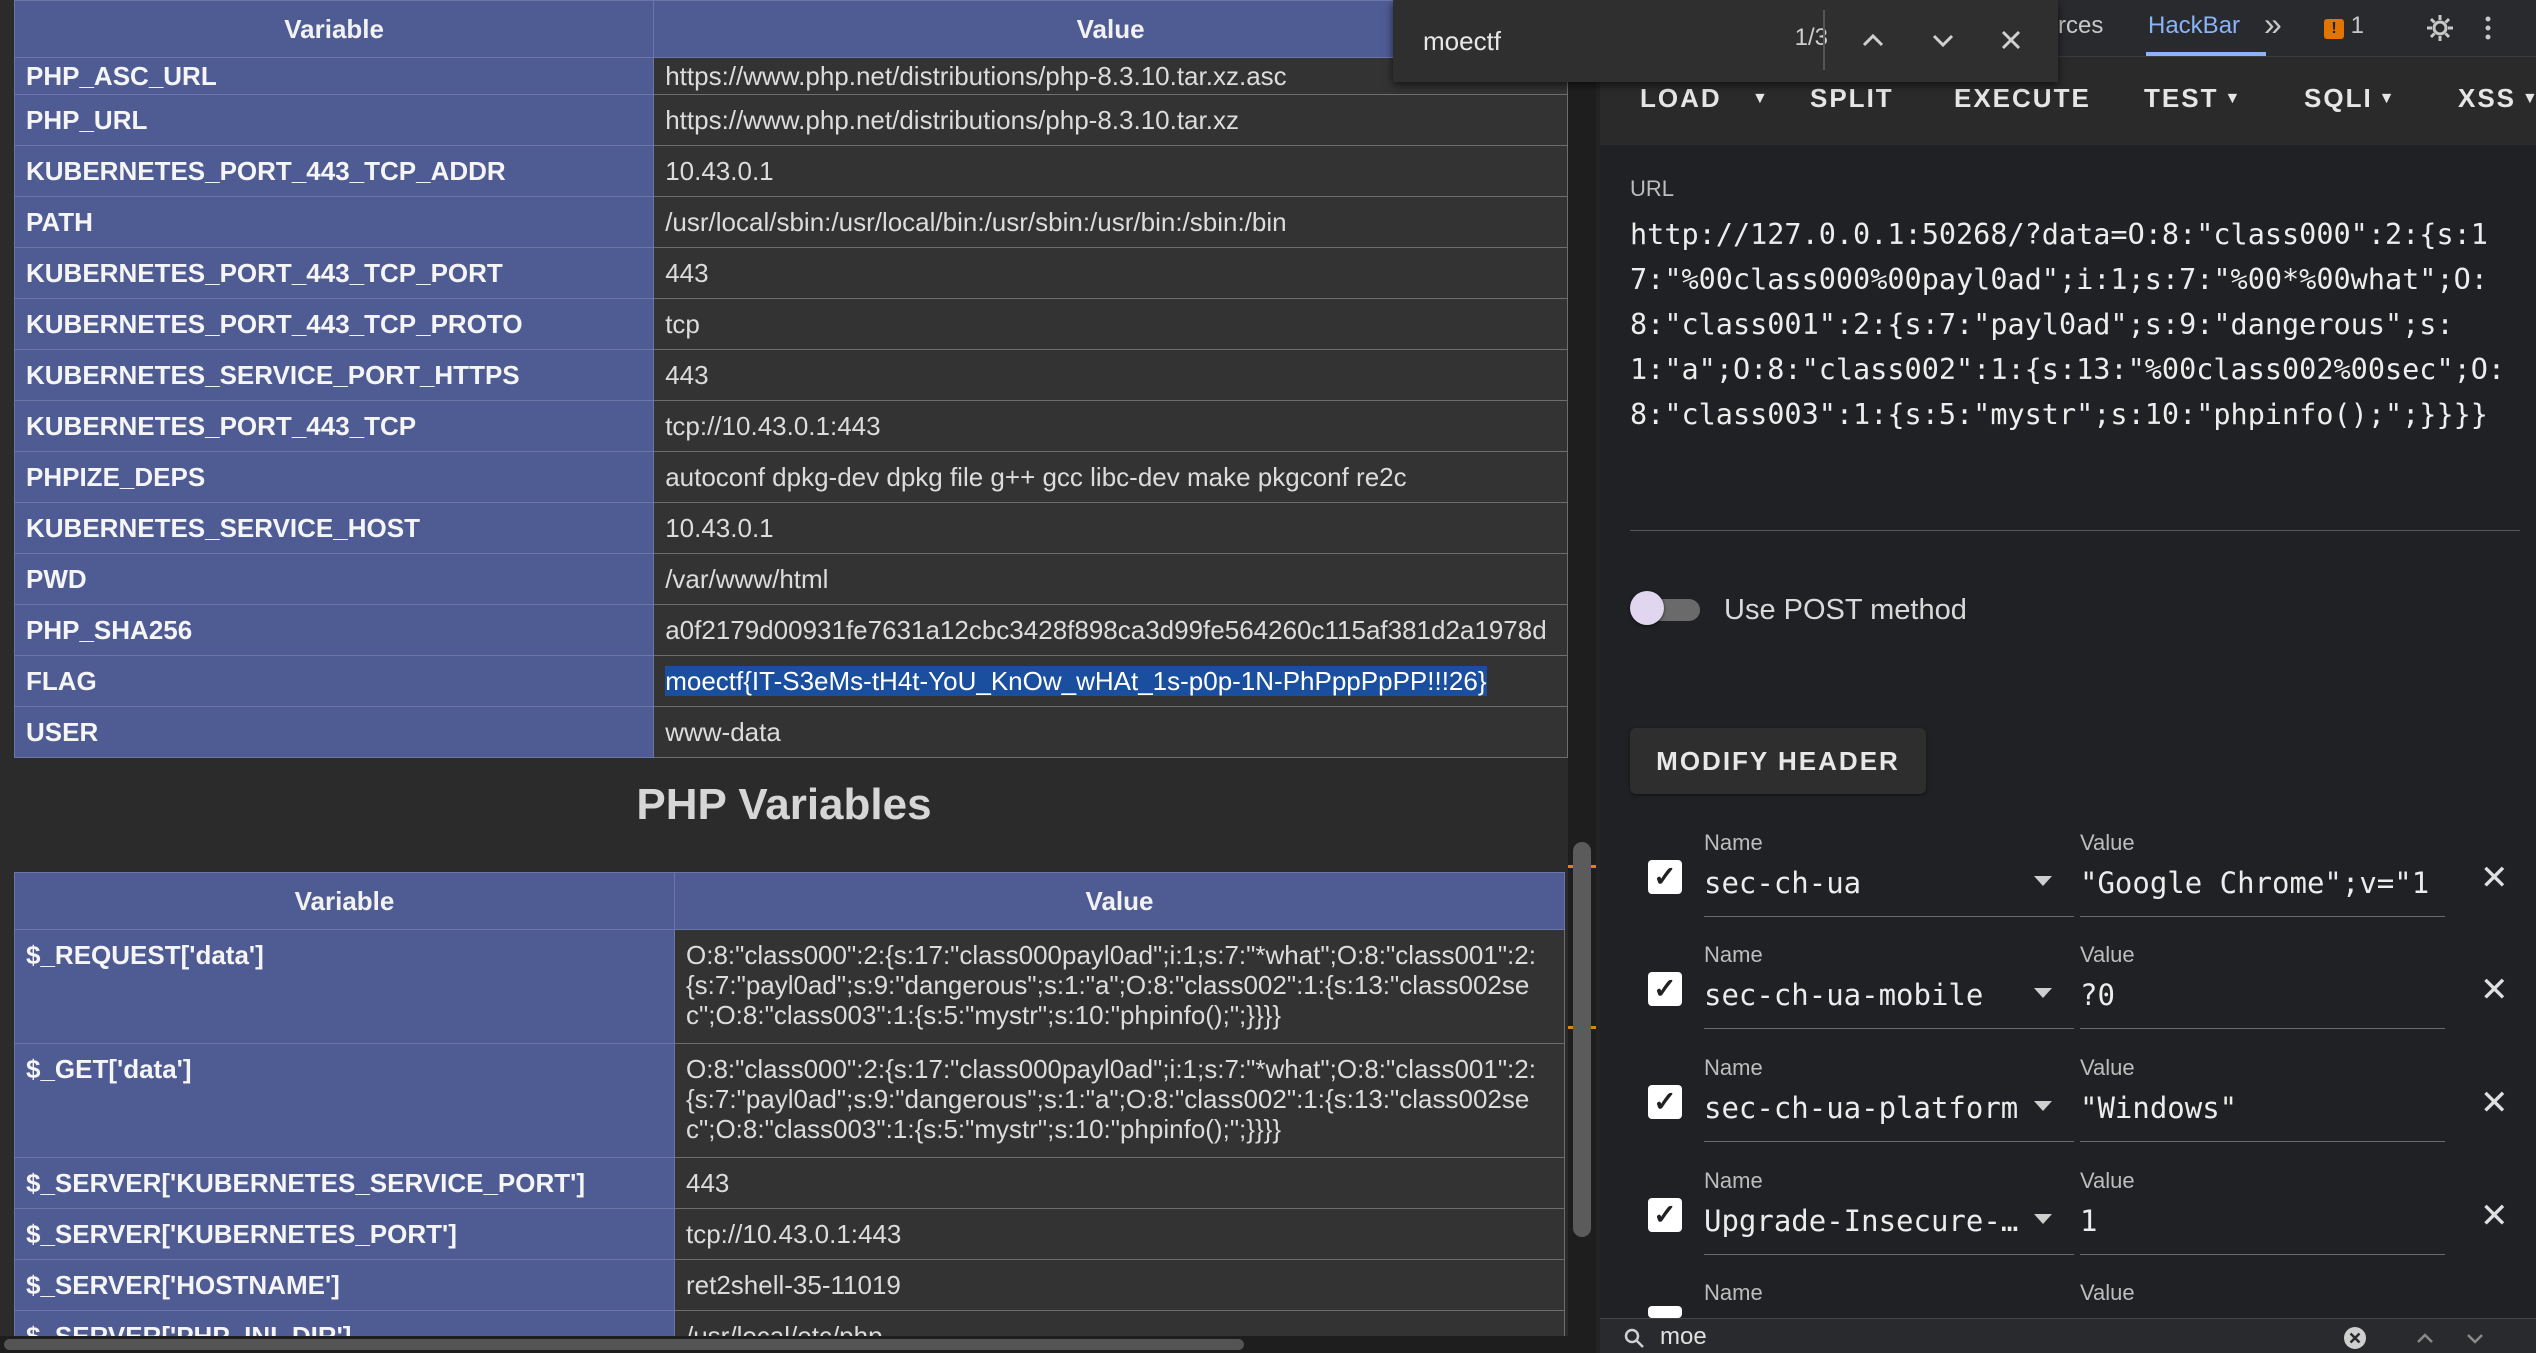 This screenshot has height=1353, width=2536. Describe the element at coordinates (334, 273) in the screenshot. I see `env-key: KUBERNETES_PORT_443_TCP_PORT` at that location.